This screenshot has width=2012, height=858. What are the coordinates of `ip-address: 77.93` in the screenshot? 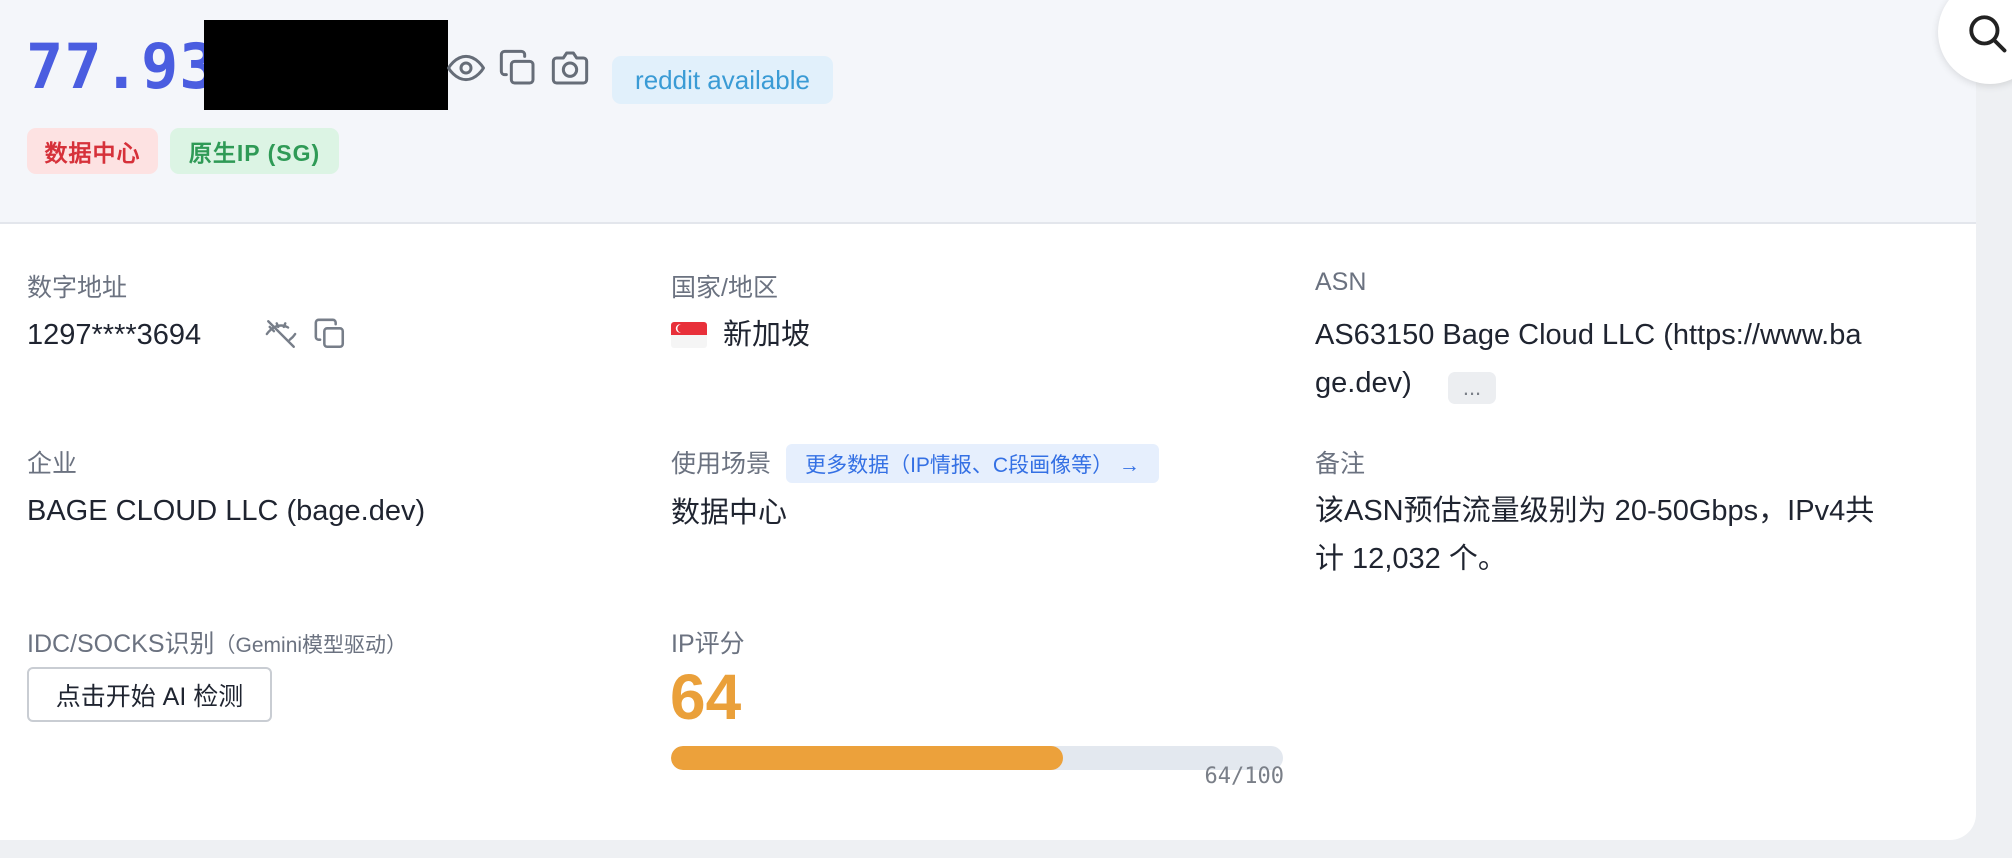 It's located at (122, 66).